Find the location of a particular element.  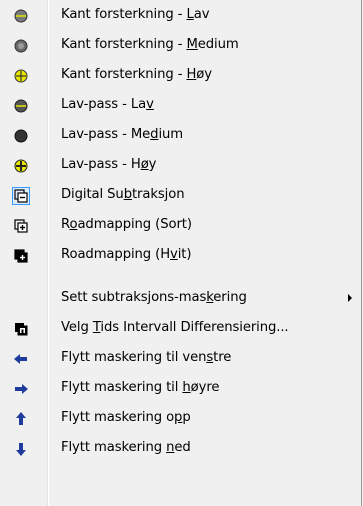

menu-item-set-subtraction-masking: Sett subtraksjons-maskering is located at coordinates (180, 299).